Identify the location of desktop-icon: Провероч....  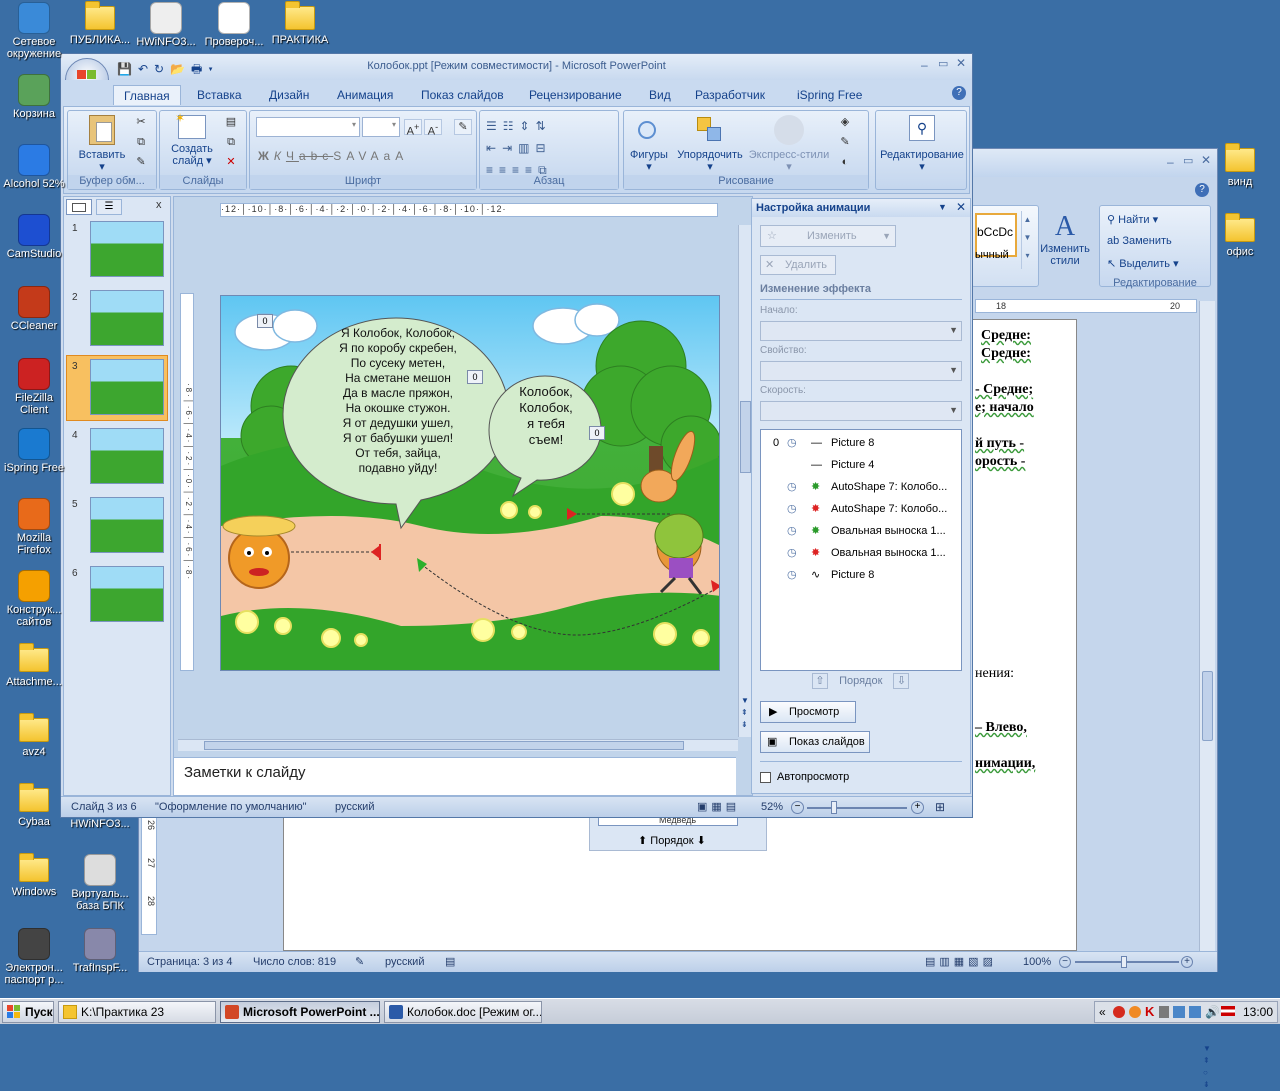
(234, 25).